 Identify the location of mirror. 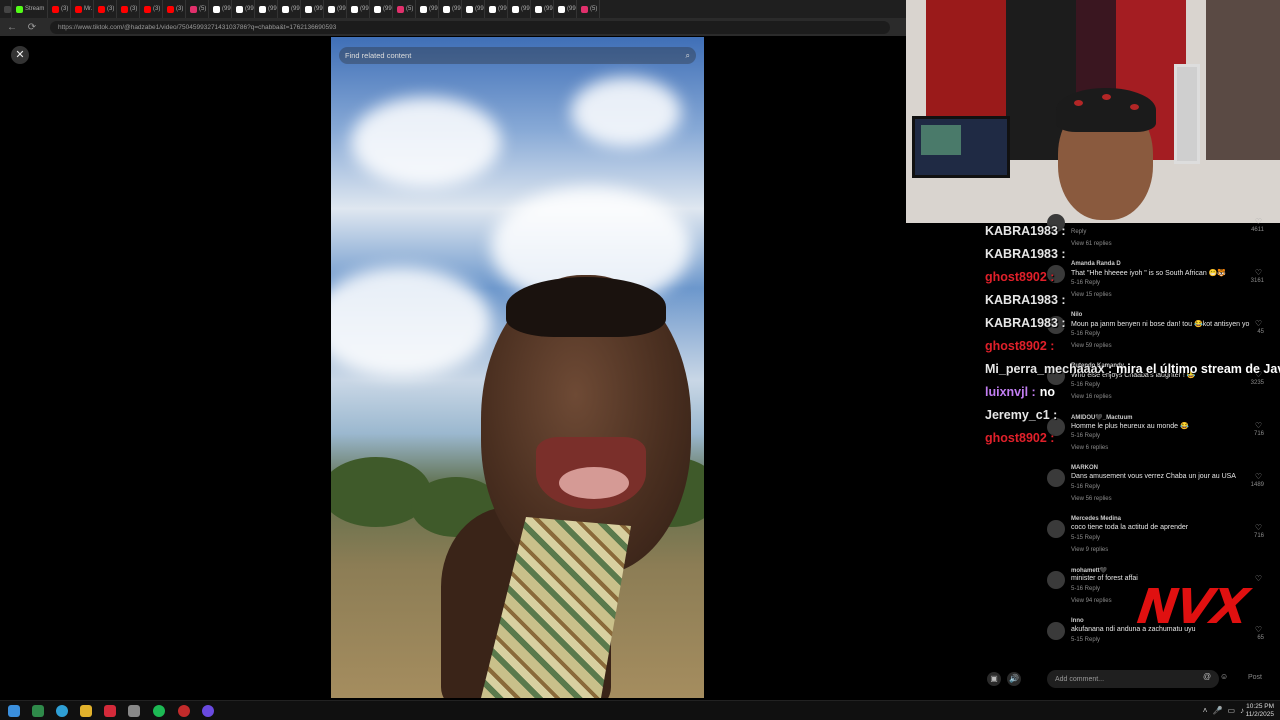
(1187, 114).